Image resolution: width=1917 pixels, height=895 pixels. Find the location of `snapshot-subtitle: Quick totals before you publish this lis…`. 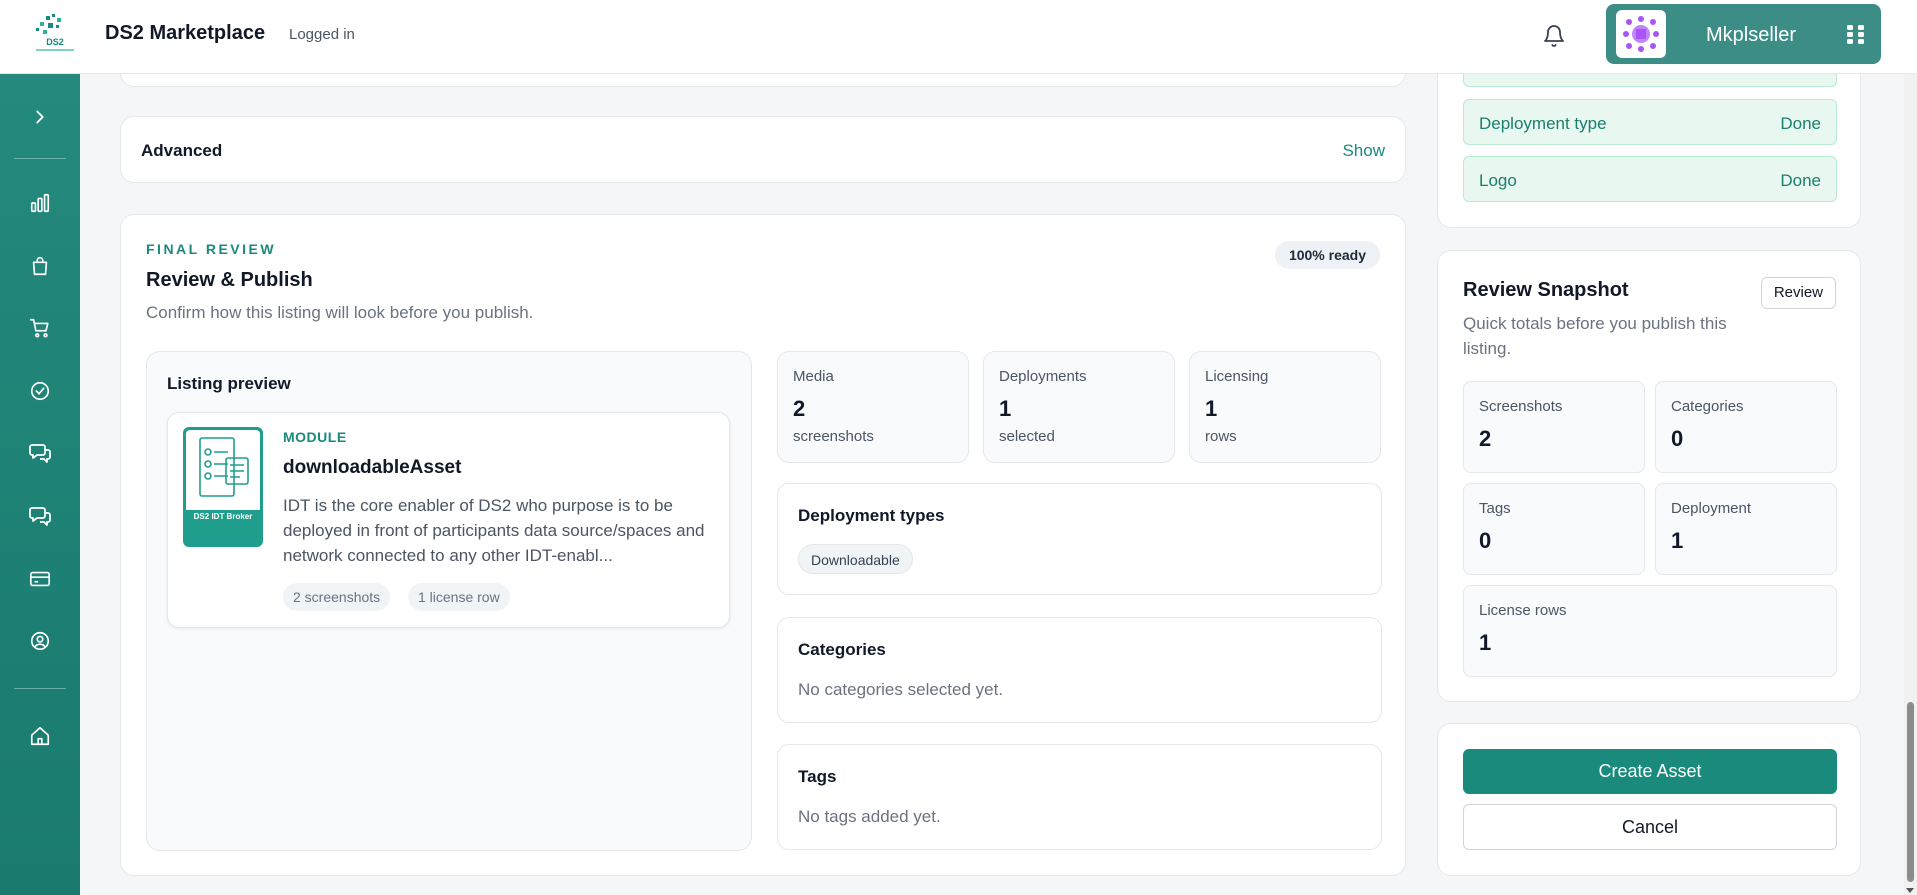

snapshot-subtitle: Quick totals before you publish this lis… is located at coordinates (1595, 336).